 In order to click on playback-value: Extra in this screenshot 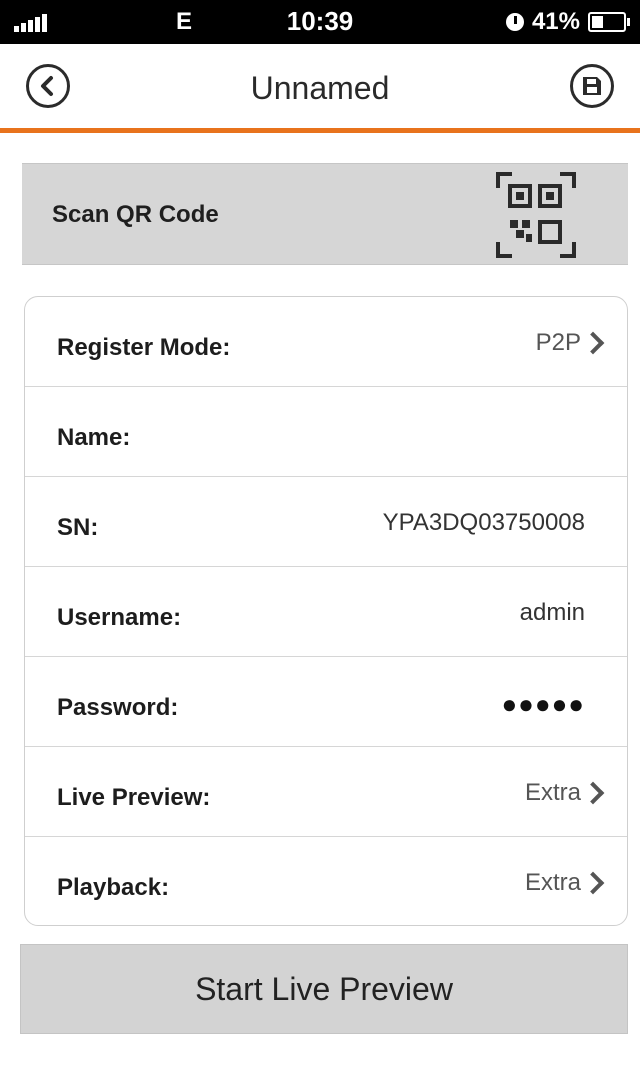, I will do `click(552, 882)`.